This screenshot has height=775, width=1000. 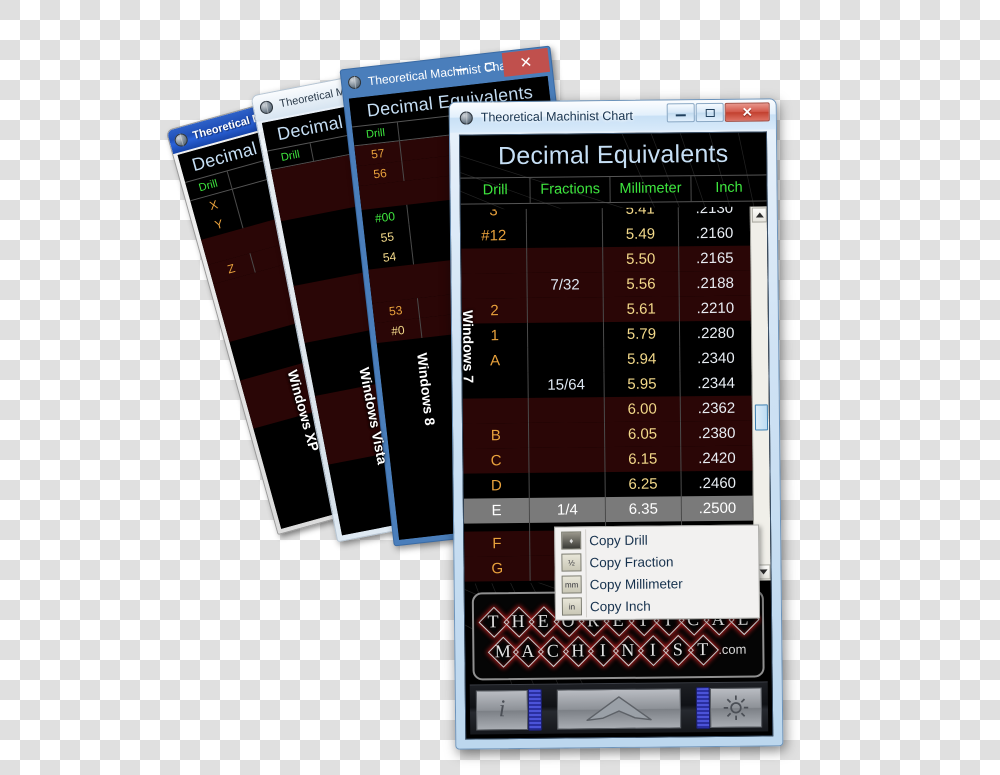 What do you see at coordinates (715, 308) in the screenshot?
I see `cell-inch: .2210` at bounding box center [715, 308].